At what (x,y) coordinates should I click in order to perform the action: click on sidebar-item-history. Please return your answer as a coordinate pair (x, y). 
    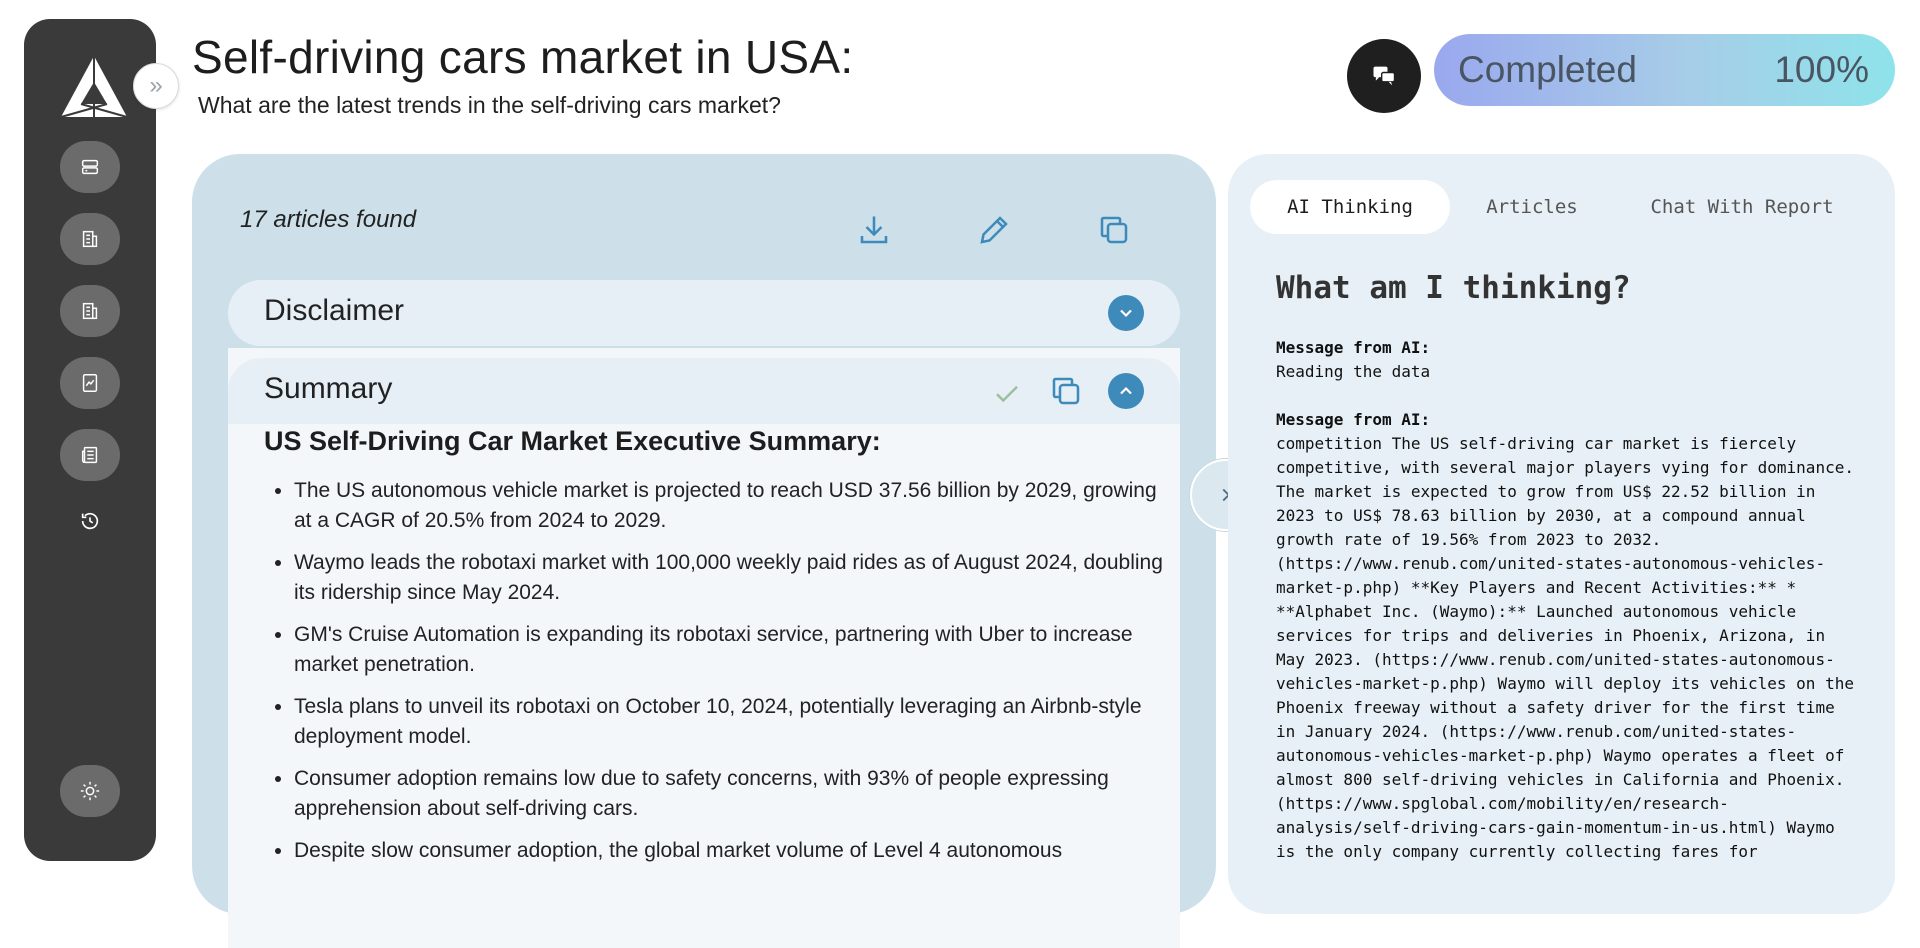
    Looking at the image, I should click on (90, 521).